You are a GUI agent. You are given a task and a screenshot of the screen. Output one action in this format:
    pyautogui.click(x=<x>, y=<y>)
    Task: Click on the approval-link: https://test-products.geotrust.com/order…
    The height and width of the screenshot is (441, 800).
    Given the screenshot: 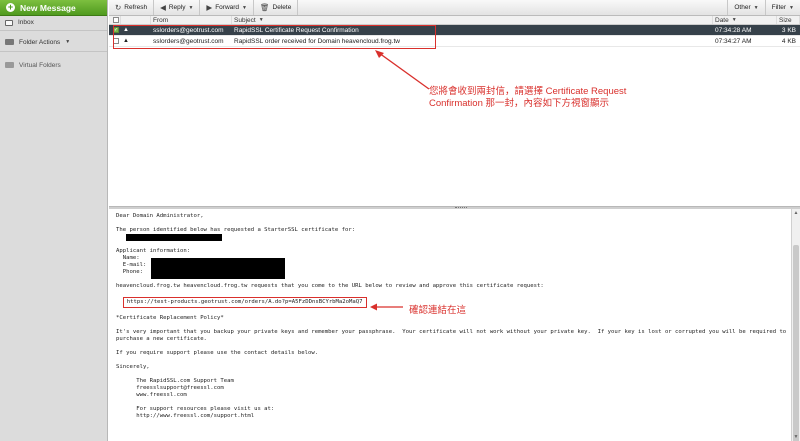 What is the action you would take?
    pyautogui.click(x=244, y=302)
    